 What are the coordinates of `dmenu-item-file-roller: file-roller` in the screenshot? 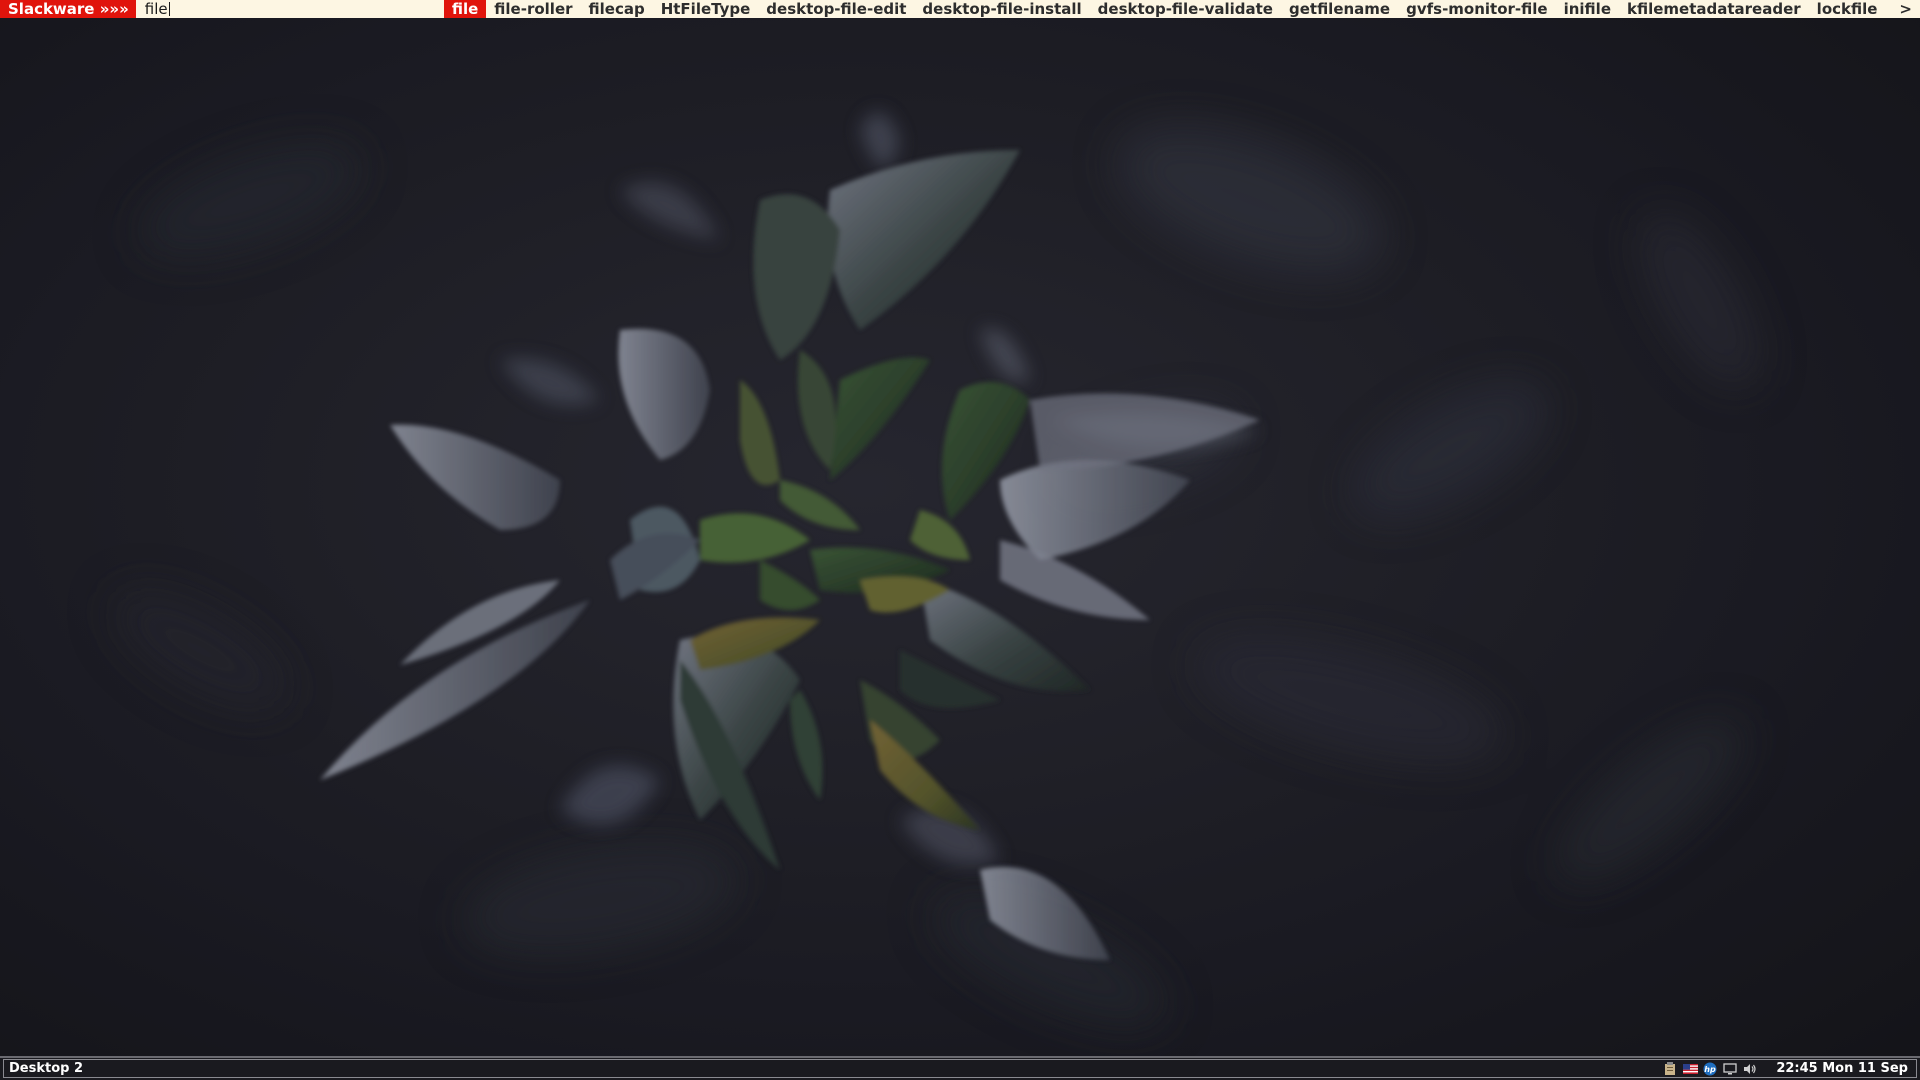 It's located at (533, 9).